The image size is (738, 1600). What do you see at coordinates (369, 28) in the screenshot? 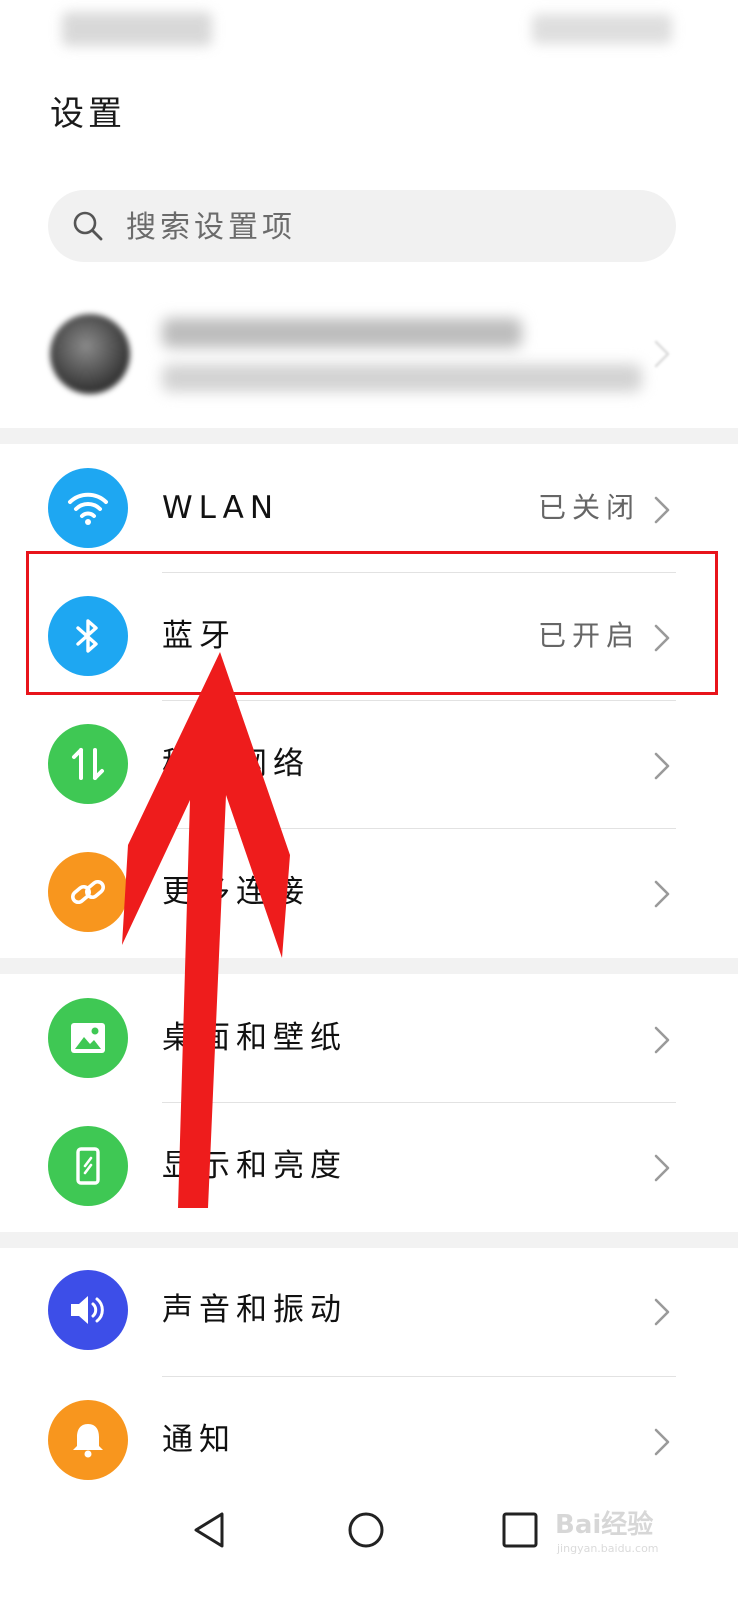
I see `status-bar` at bounding box center [369, 28].